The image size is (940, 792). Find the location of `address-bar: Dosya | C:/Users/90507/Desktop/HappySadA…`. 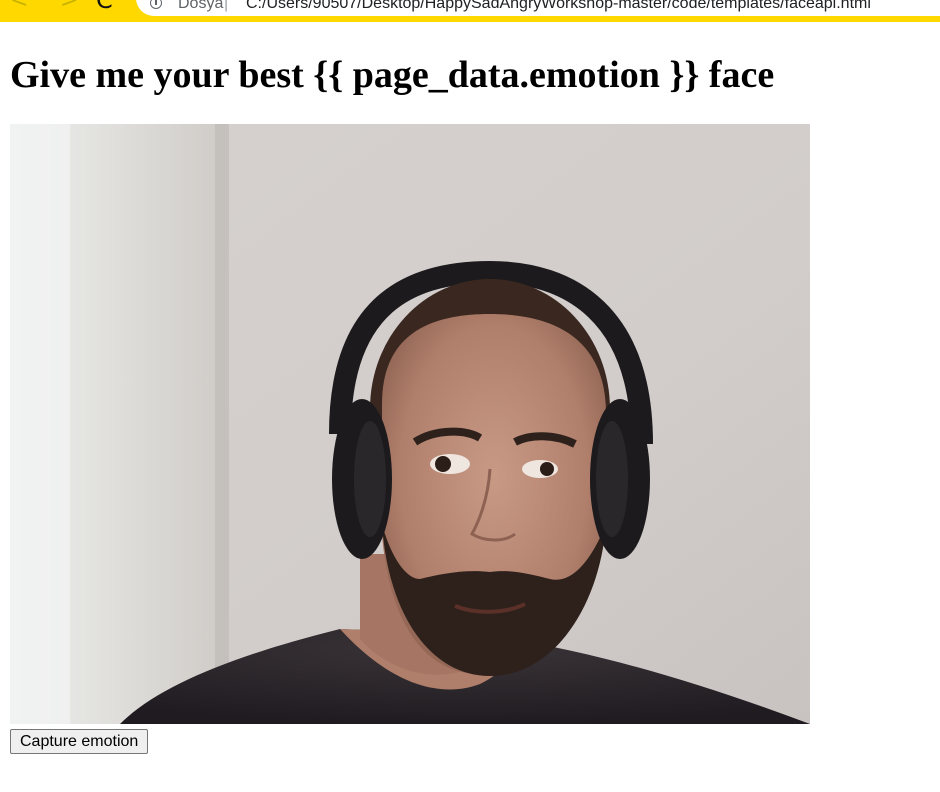

address-bar: Dosya | C:/Users/90507/Desktop/HappySadA… is located at coordinates (538, 8).